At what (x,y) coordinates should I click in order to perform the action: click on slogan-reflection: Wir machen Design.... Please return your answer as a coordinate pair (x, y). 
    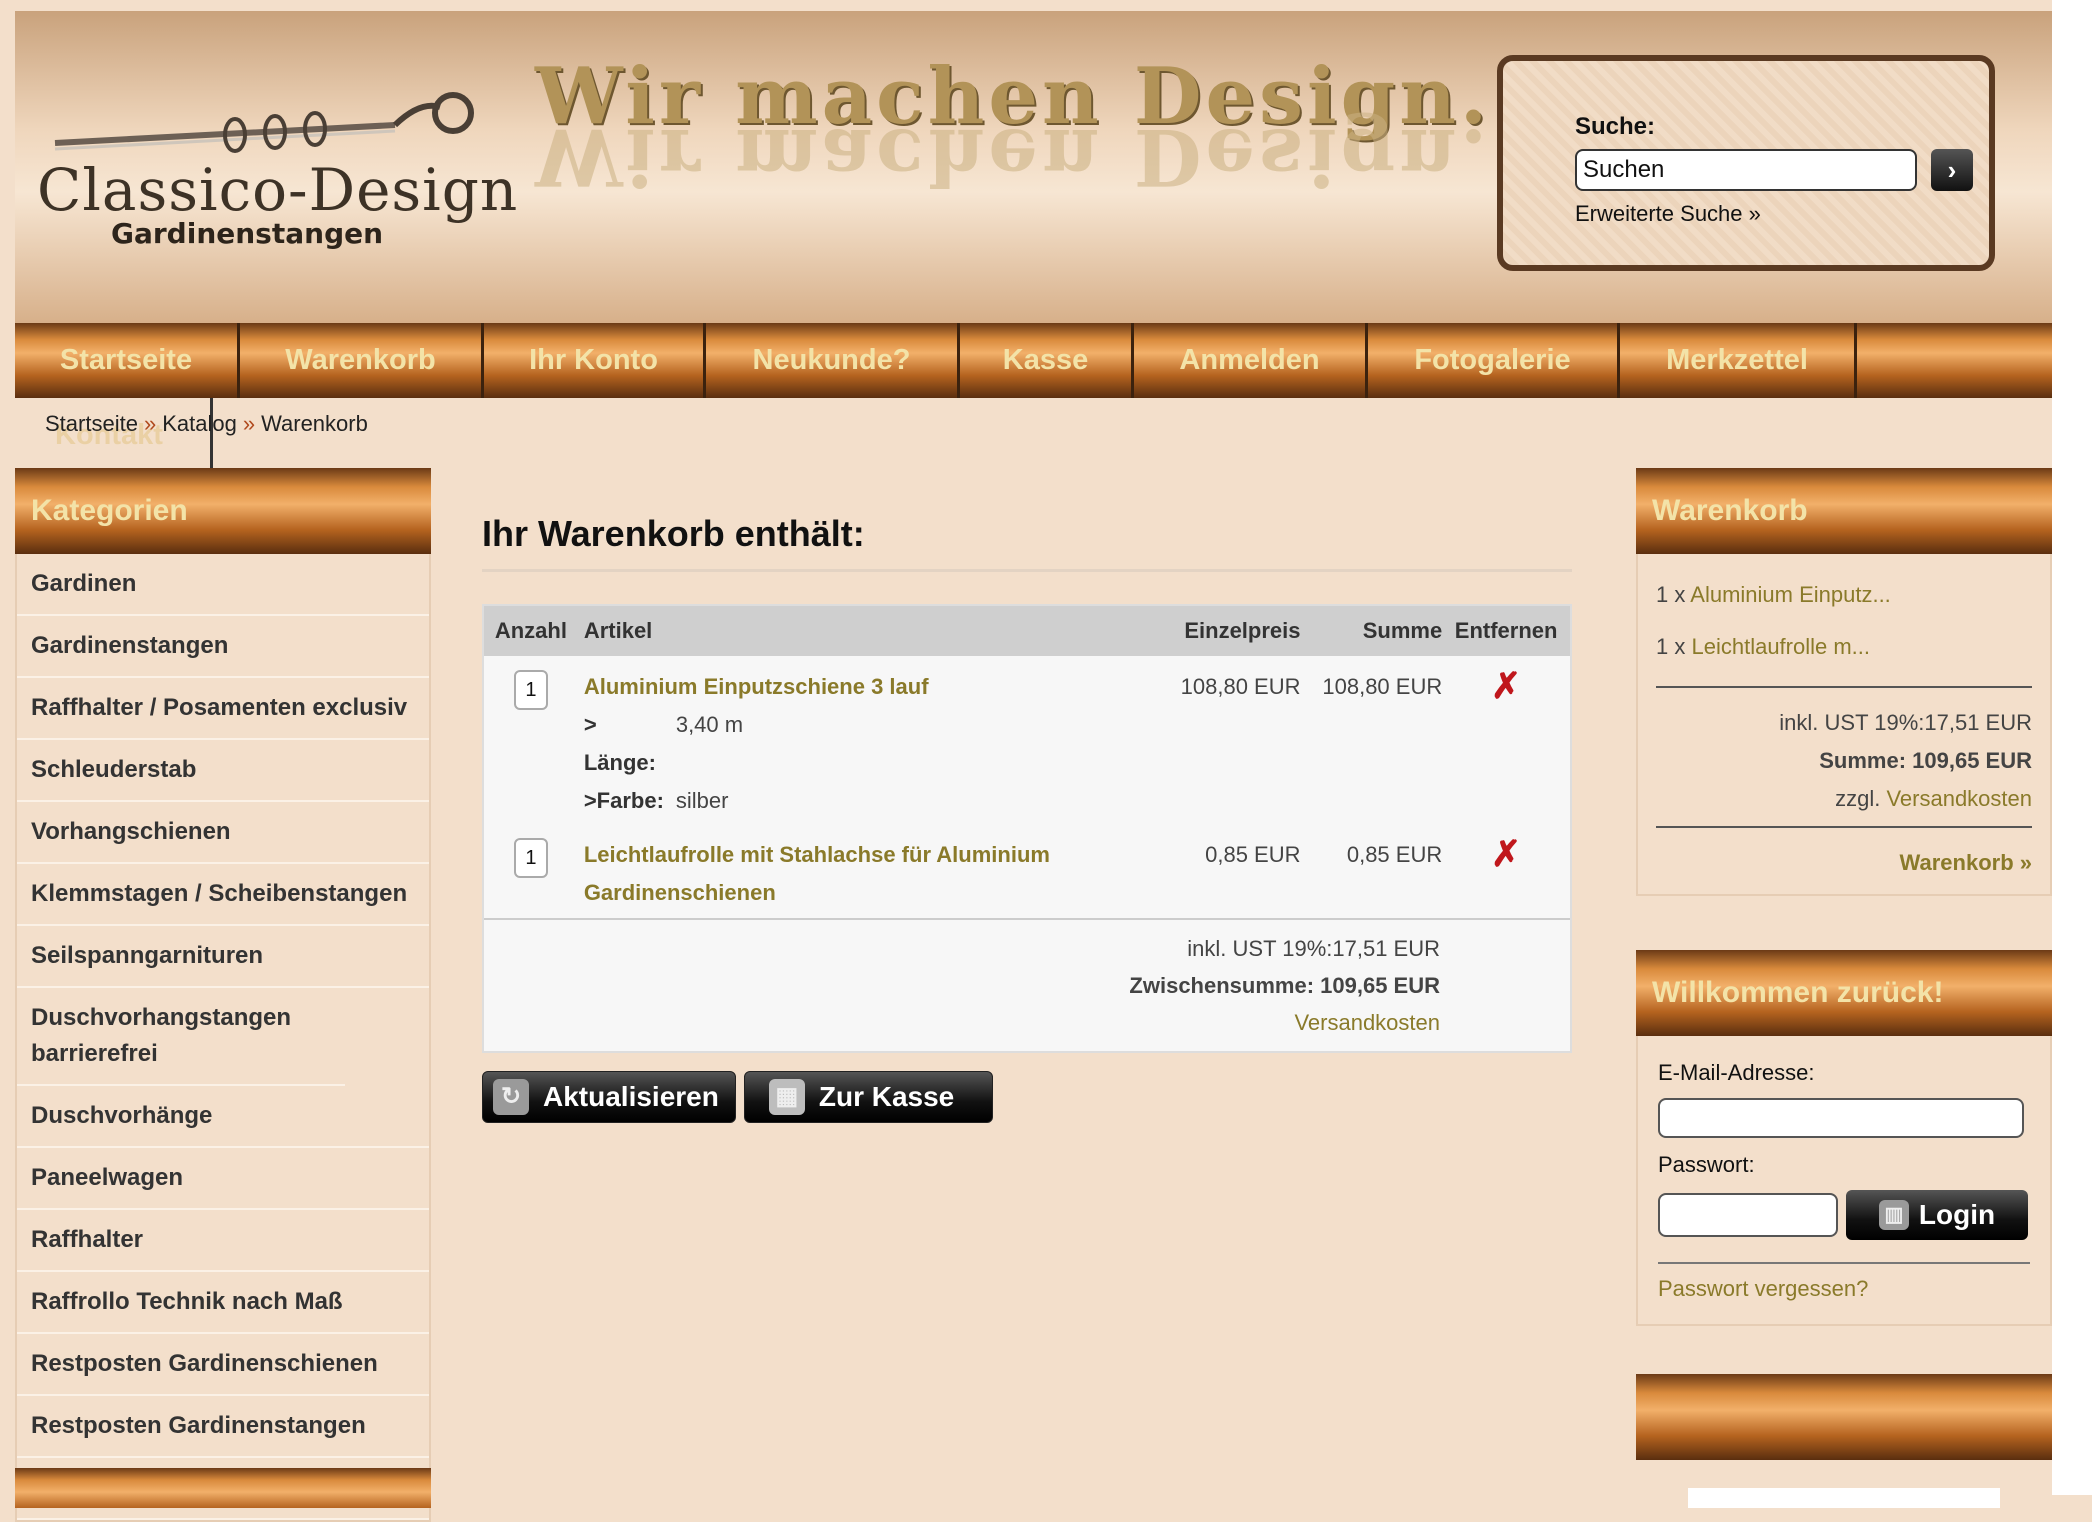
    Looking at the image, I should click on (1044, 156).